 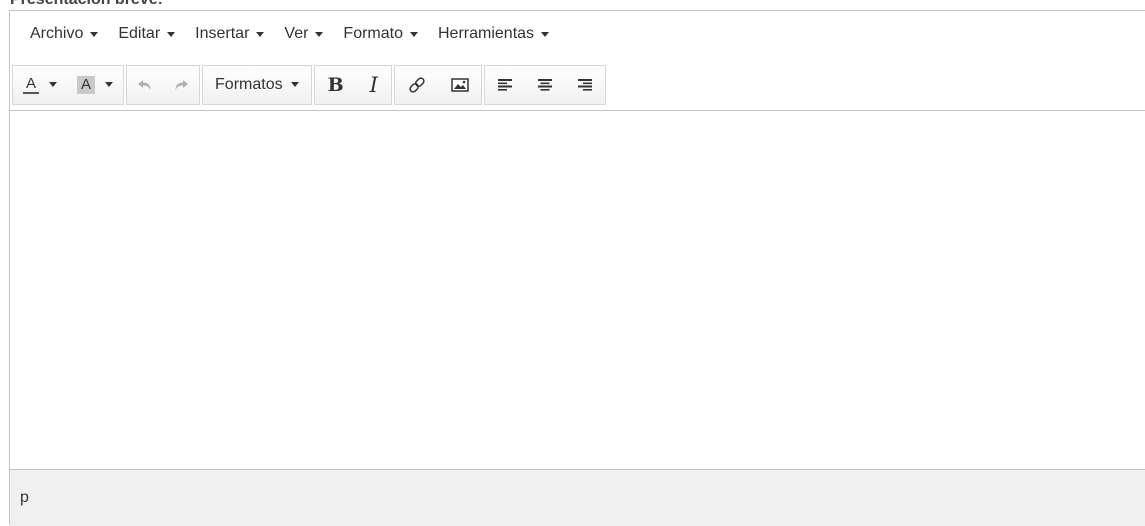 I want to click on align-center-icon, so click(x=544, y=84).